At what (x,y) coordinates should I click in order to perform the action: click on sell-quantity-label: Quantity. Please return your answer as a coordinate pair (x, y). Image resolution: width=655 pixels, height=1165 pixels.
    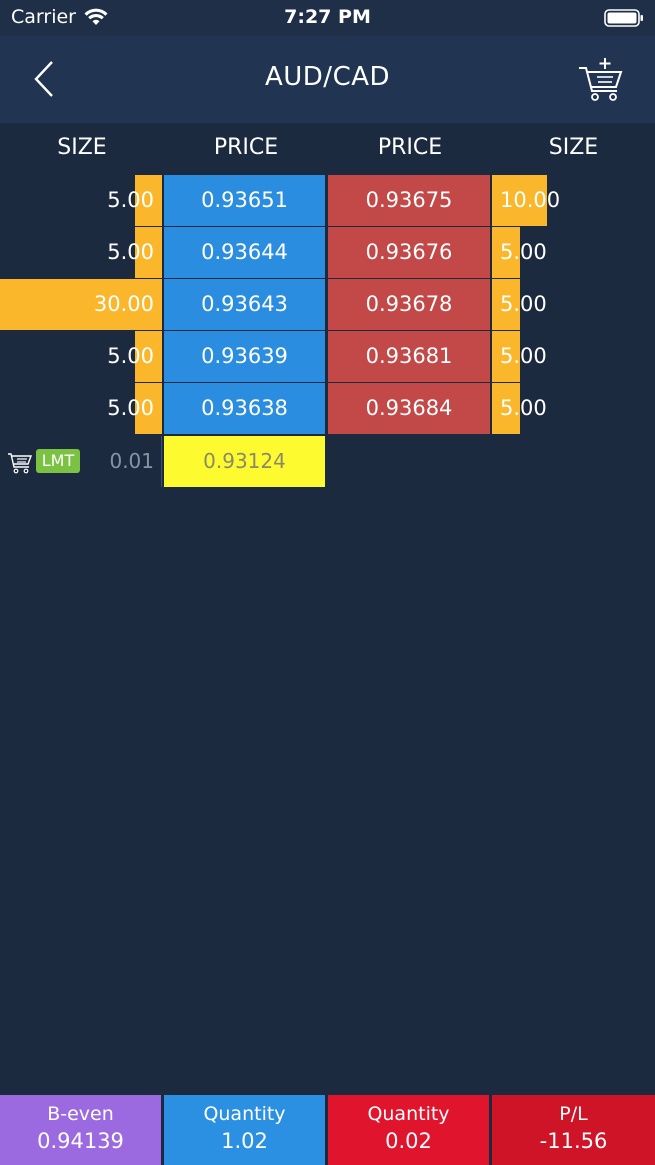
    Looking at the image, I should click on (408, 1114).